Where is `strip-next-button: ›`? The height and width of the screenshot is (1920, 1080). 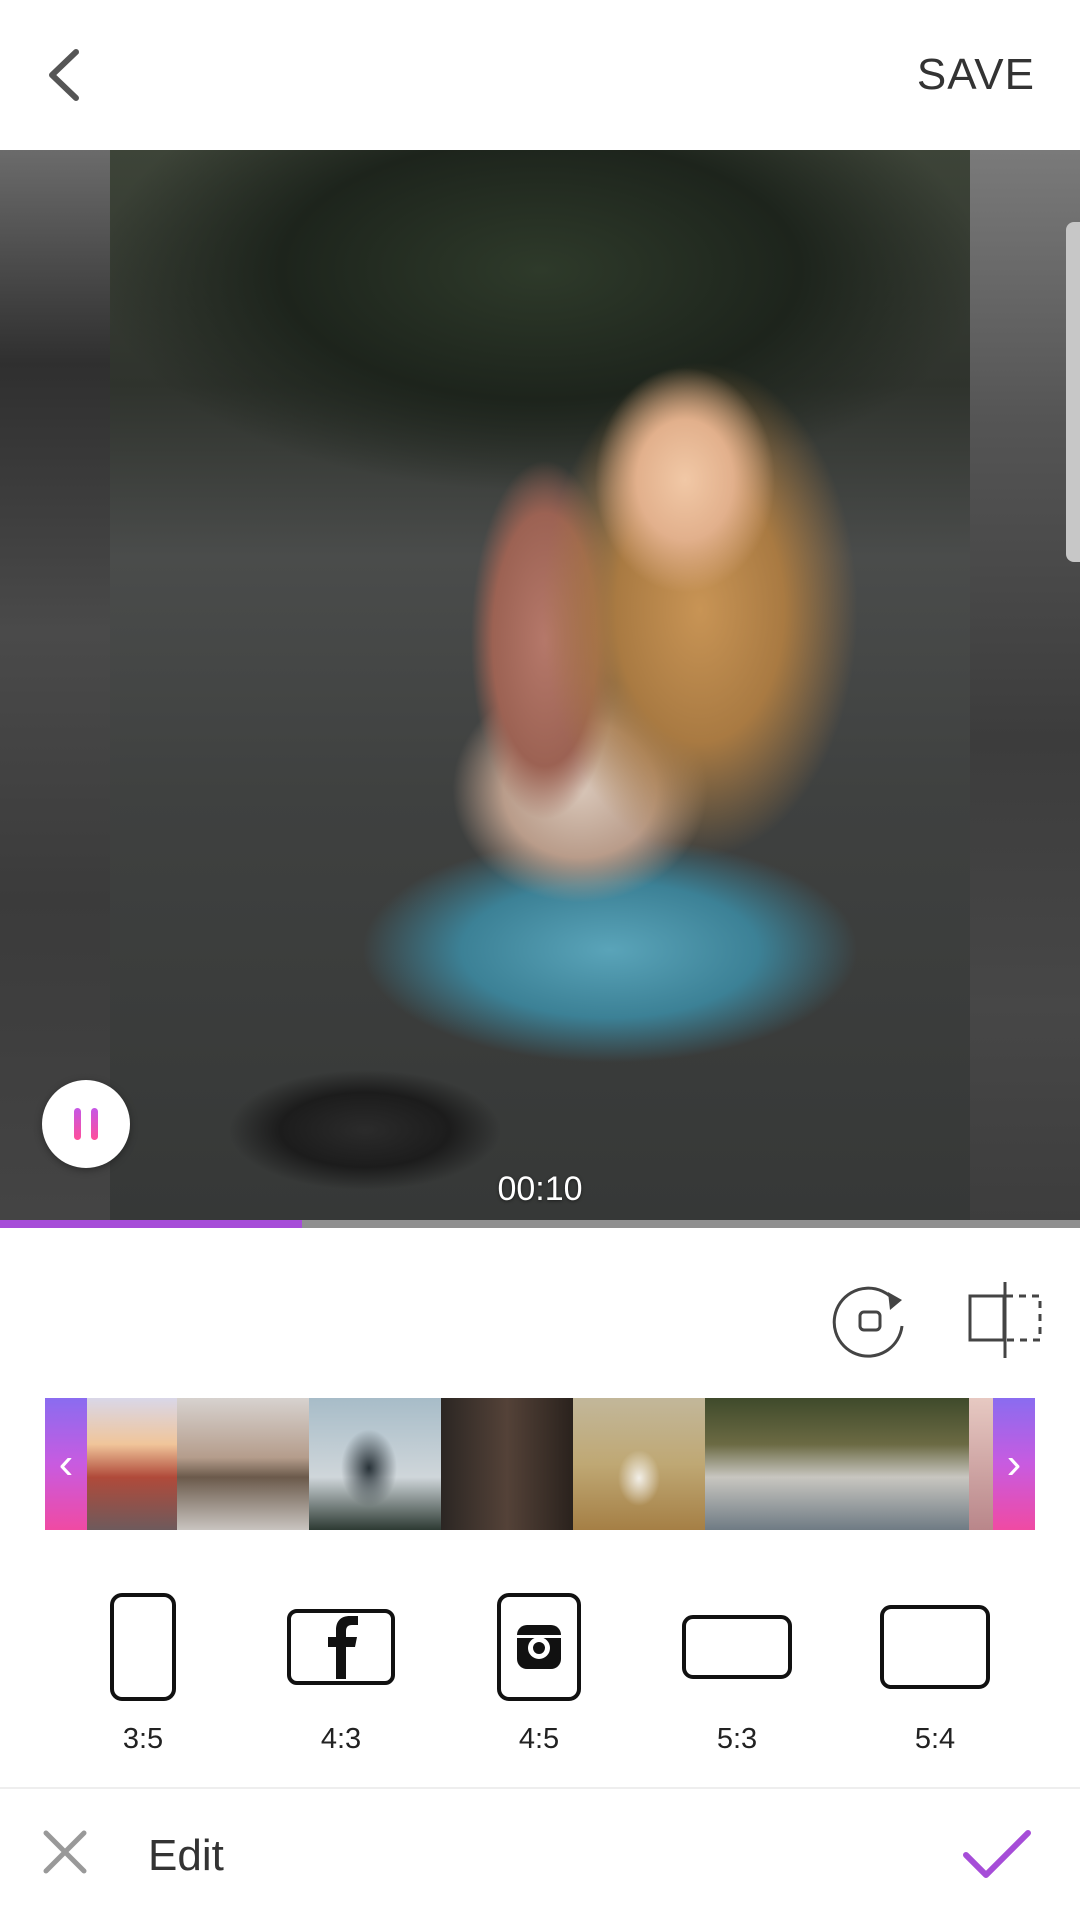 strip-next-button: › is located at coordinates (1014, 1464).